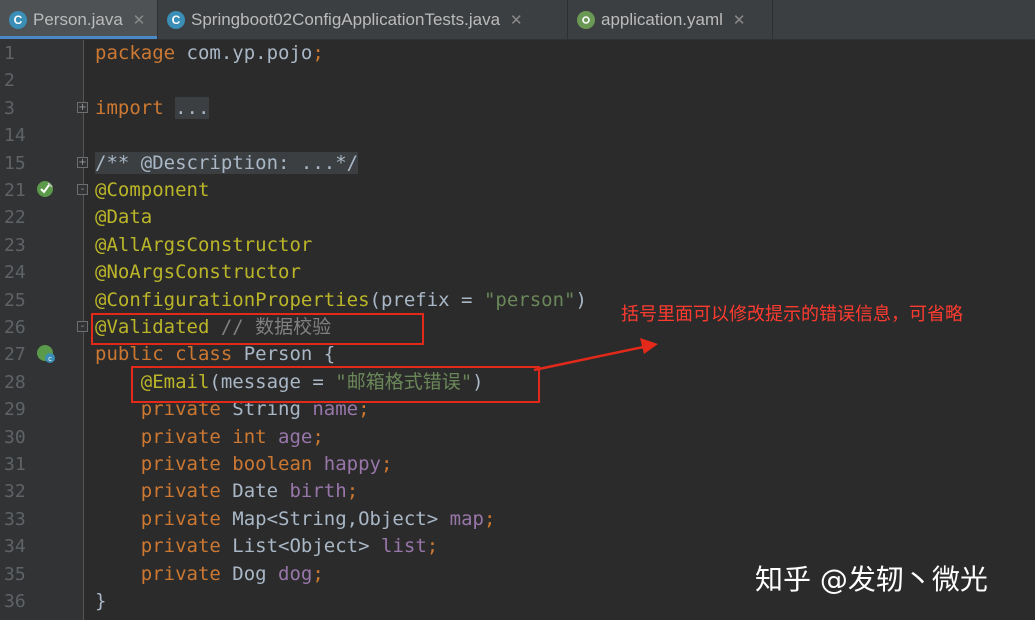 This screenshot has height=620, width=1035. I want to click on code-token: "person", so click(529, 299).